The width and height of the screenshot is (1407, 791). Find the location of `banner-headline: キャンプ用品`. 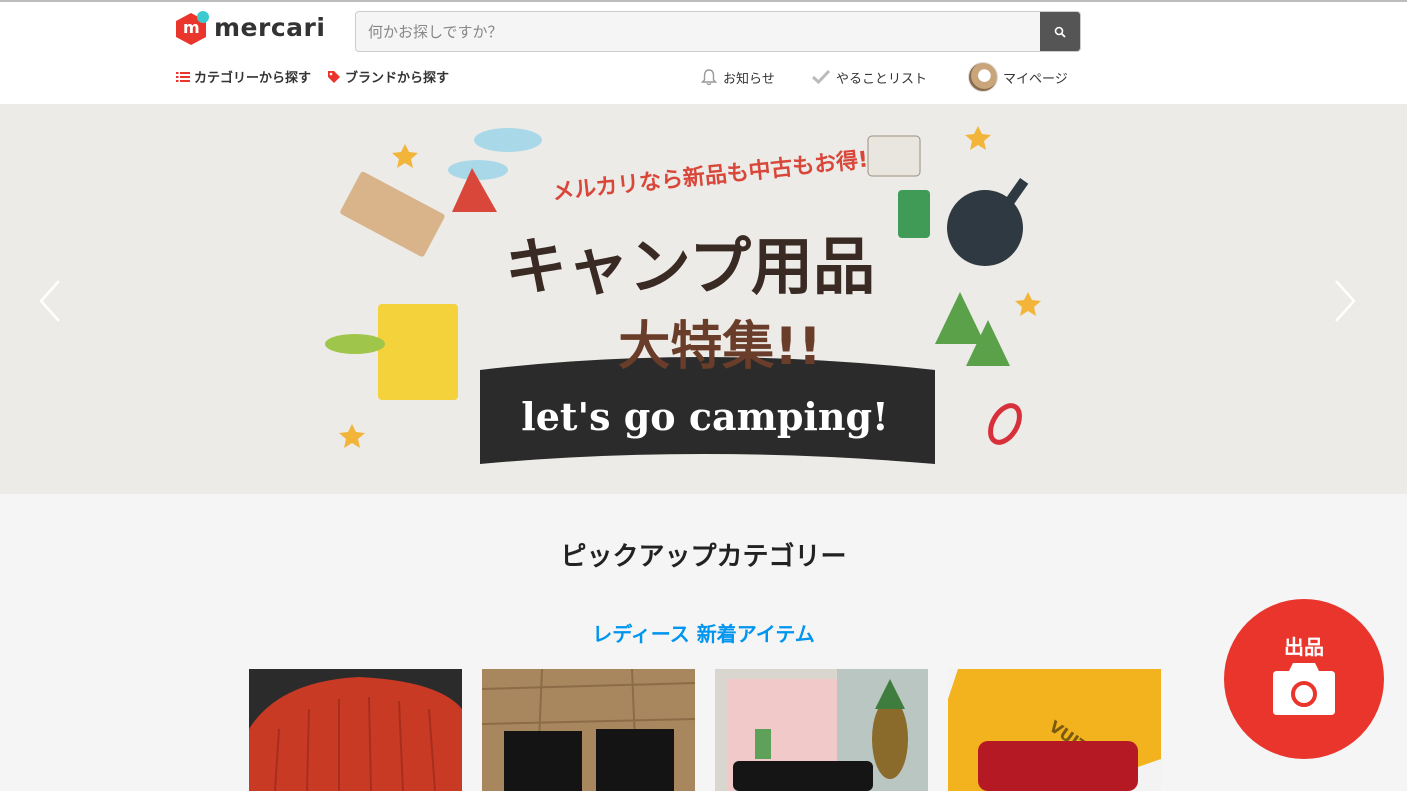

banner-headline: キャンプ用品 is located at coordinates (690, 266).